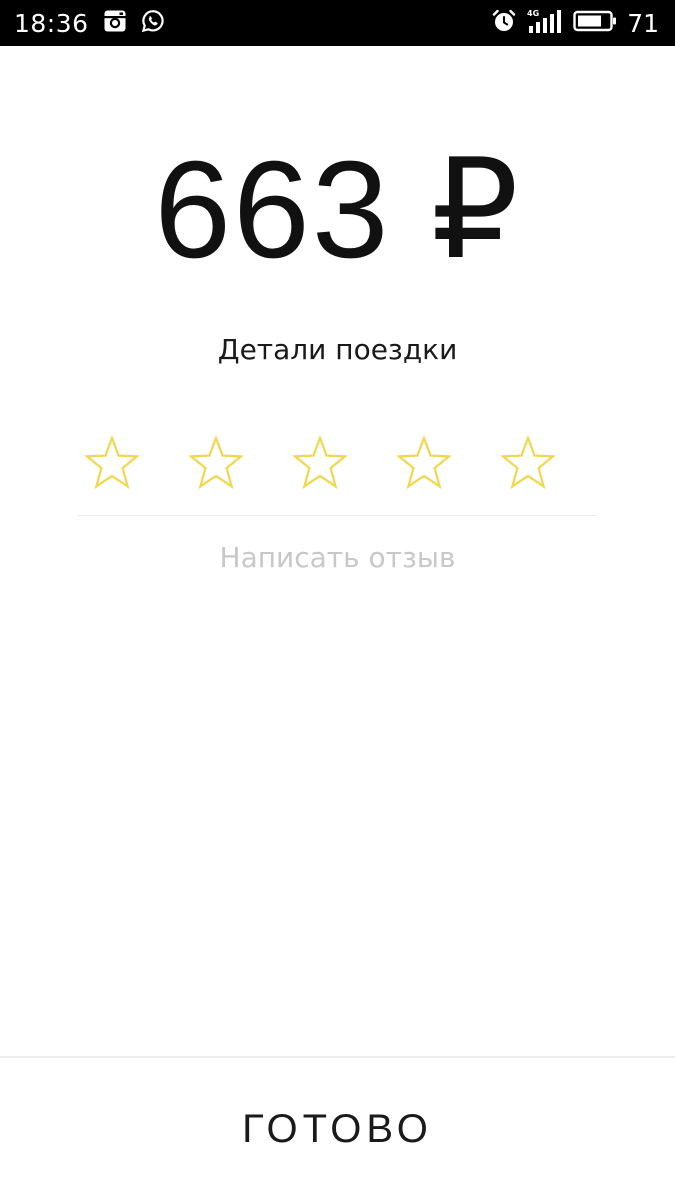  What do you see at coordinates (337, 23) in the screenshot?
I see `status-bar: 18:36 4G 71` at bounding box center [337, 23].